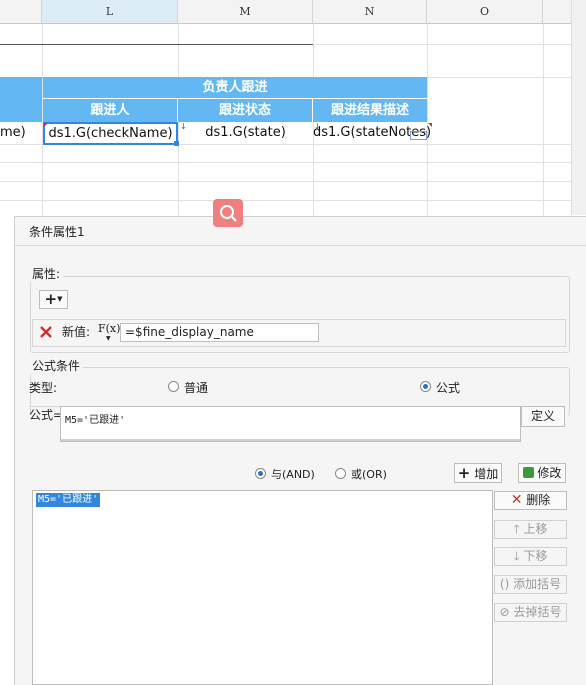 The width and height of the screenshot is (586, 685). What do you see at coordinates (76, 332) in the screenshot?
I see `new-value-label: 新值:` at bounding box center [76, 332].